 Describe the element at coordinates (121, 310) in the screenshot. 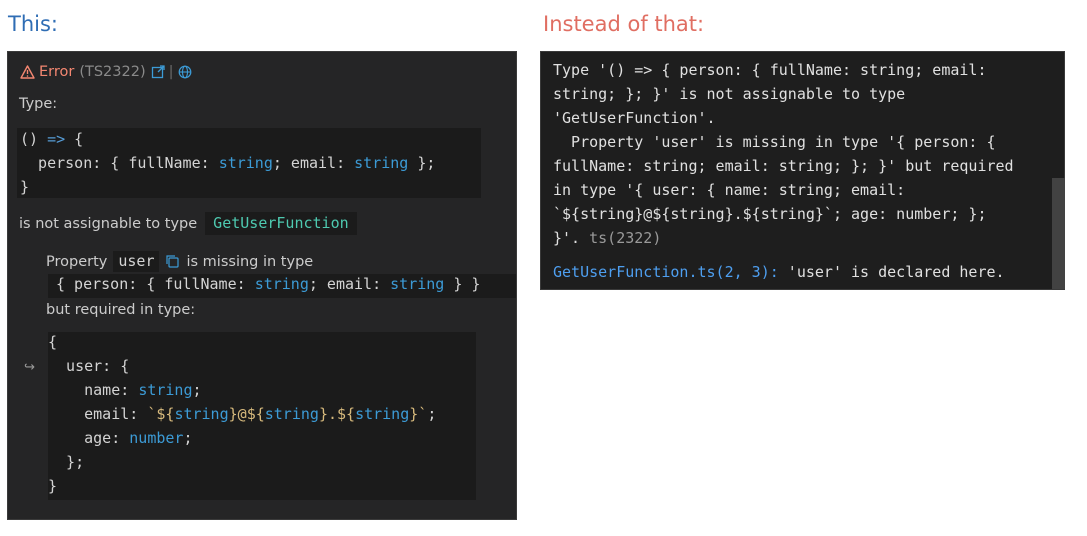

I see `but-required-text: but required in type:` at that location.